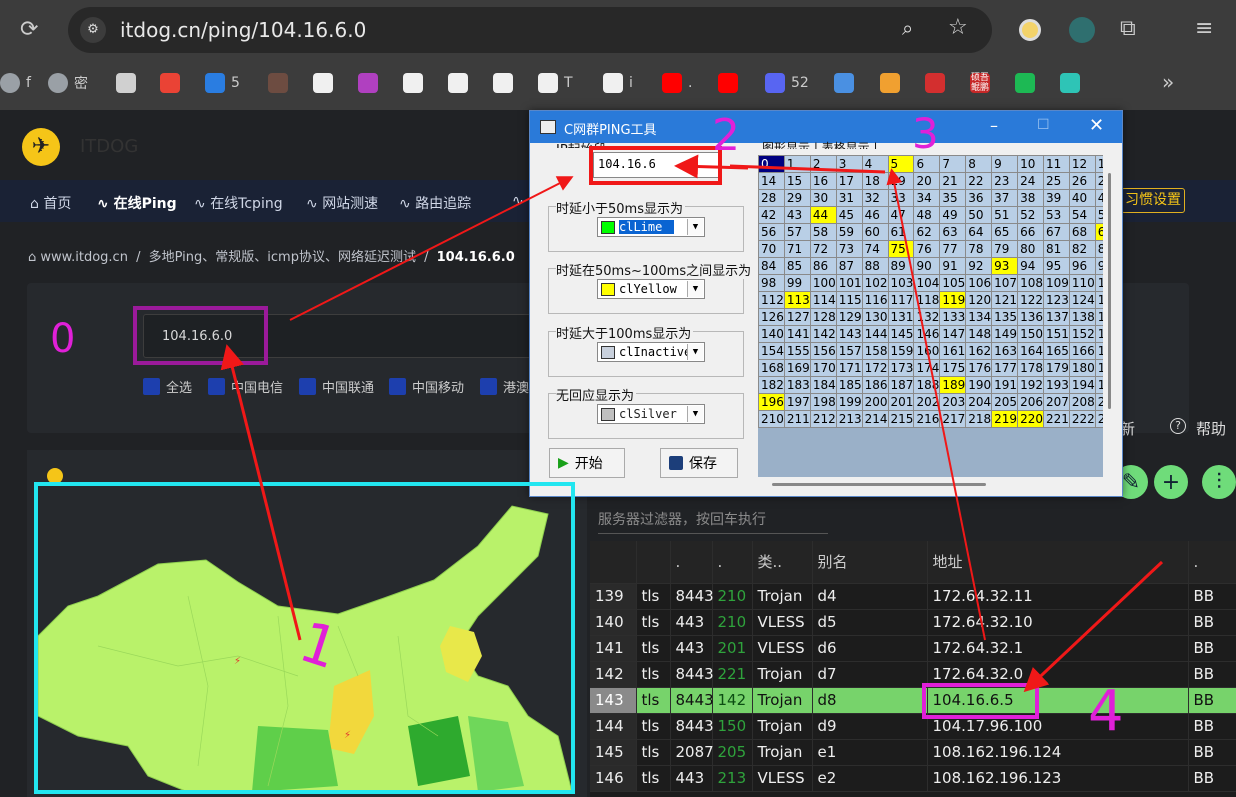 This screenshot has height=797, width=1236. I want to click on column-header: 别名, so click(870, 562).